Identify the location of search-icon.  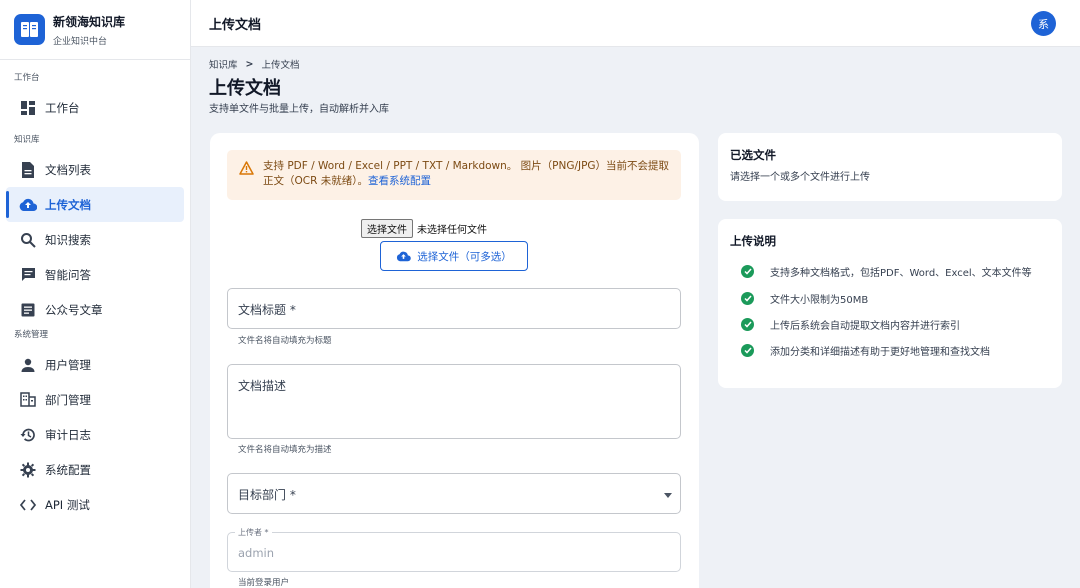
(28, 240).